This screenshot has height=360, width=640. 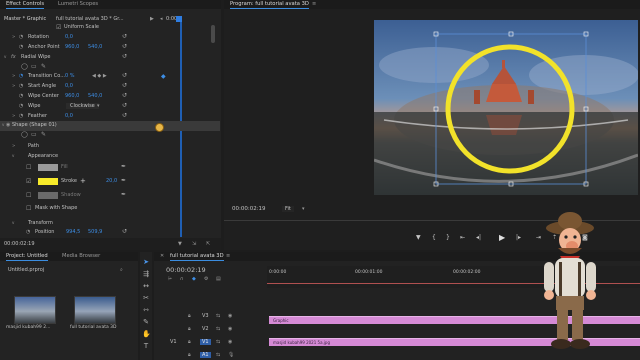 I want to click on anchor-point-x: 960,0, so click(x=72, y=47).